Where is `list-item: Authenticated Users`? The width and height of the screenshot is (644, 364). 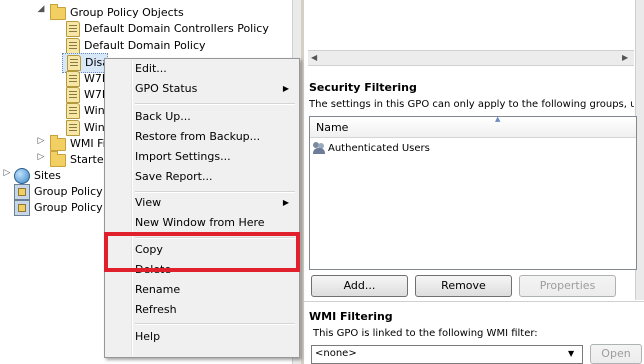
list-item: Authenticated Users is located at coordinates (371, 148).